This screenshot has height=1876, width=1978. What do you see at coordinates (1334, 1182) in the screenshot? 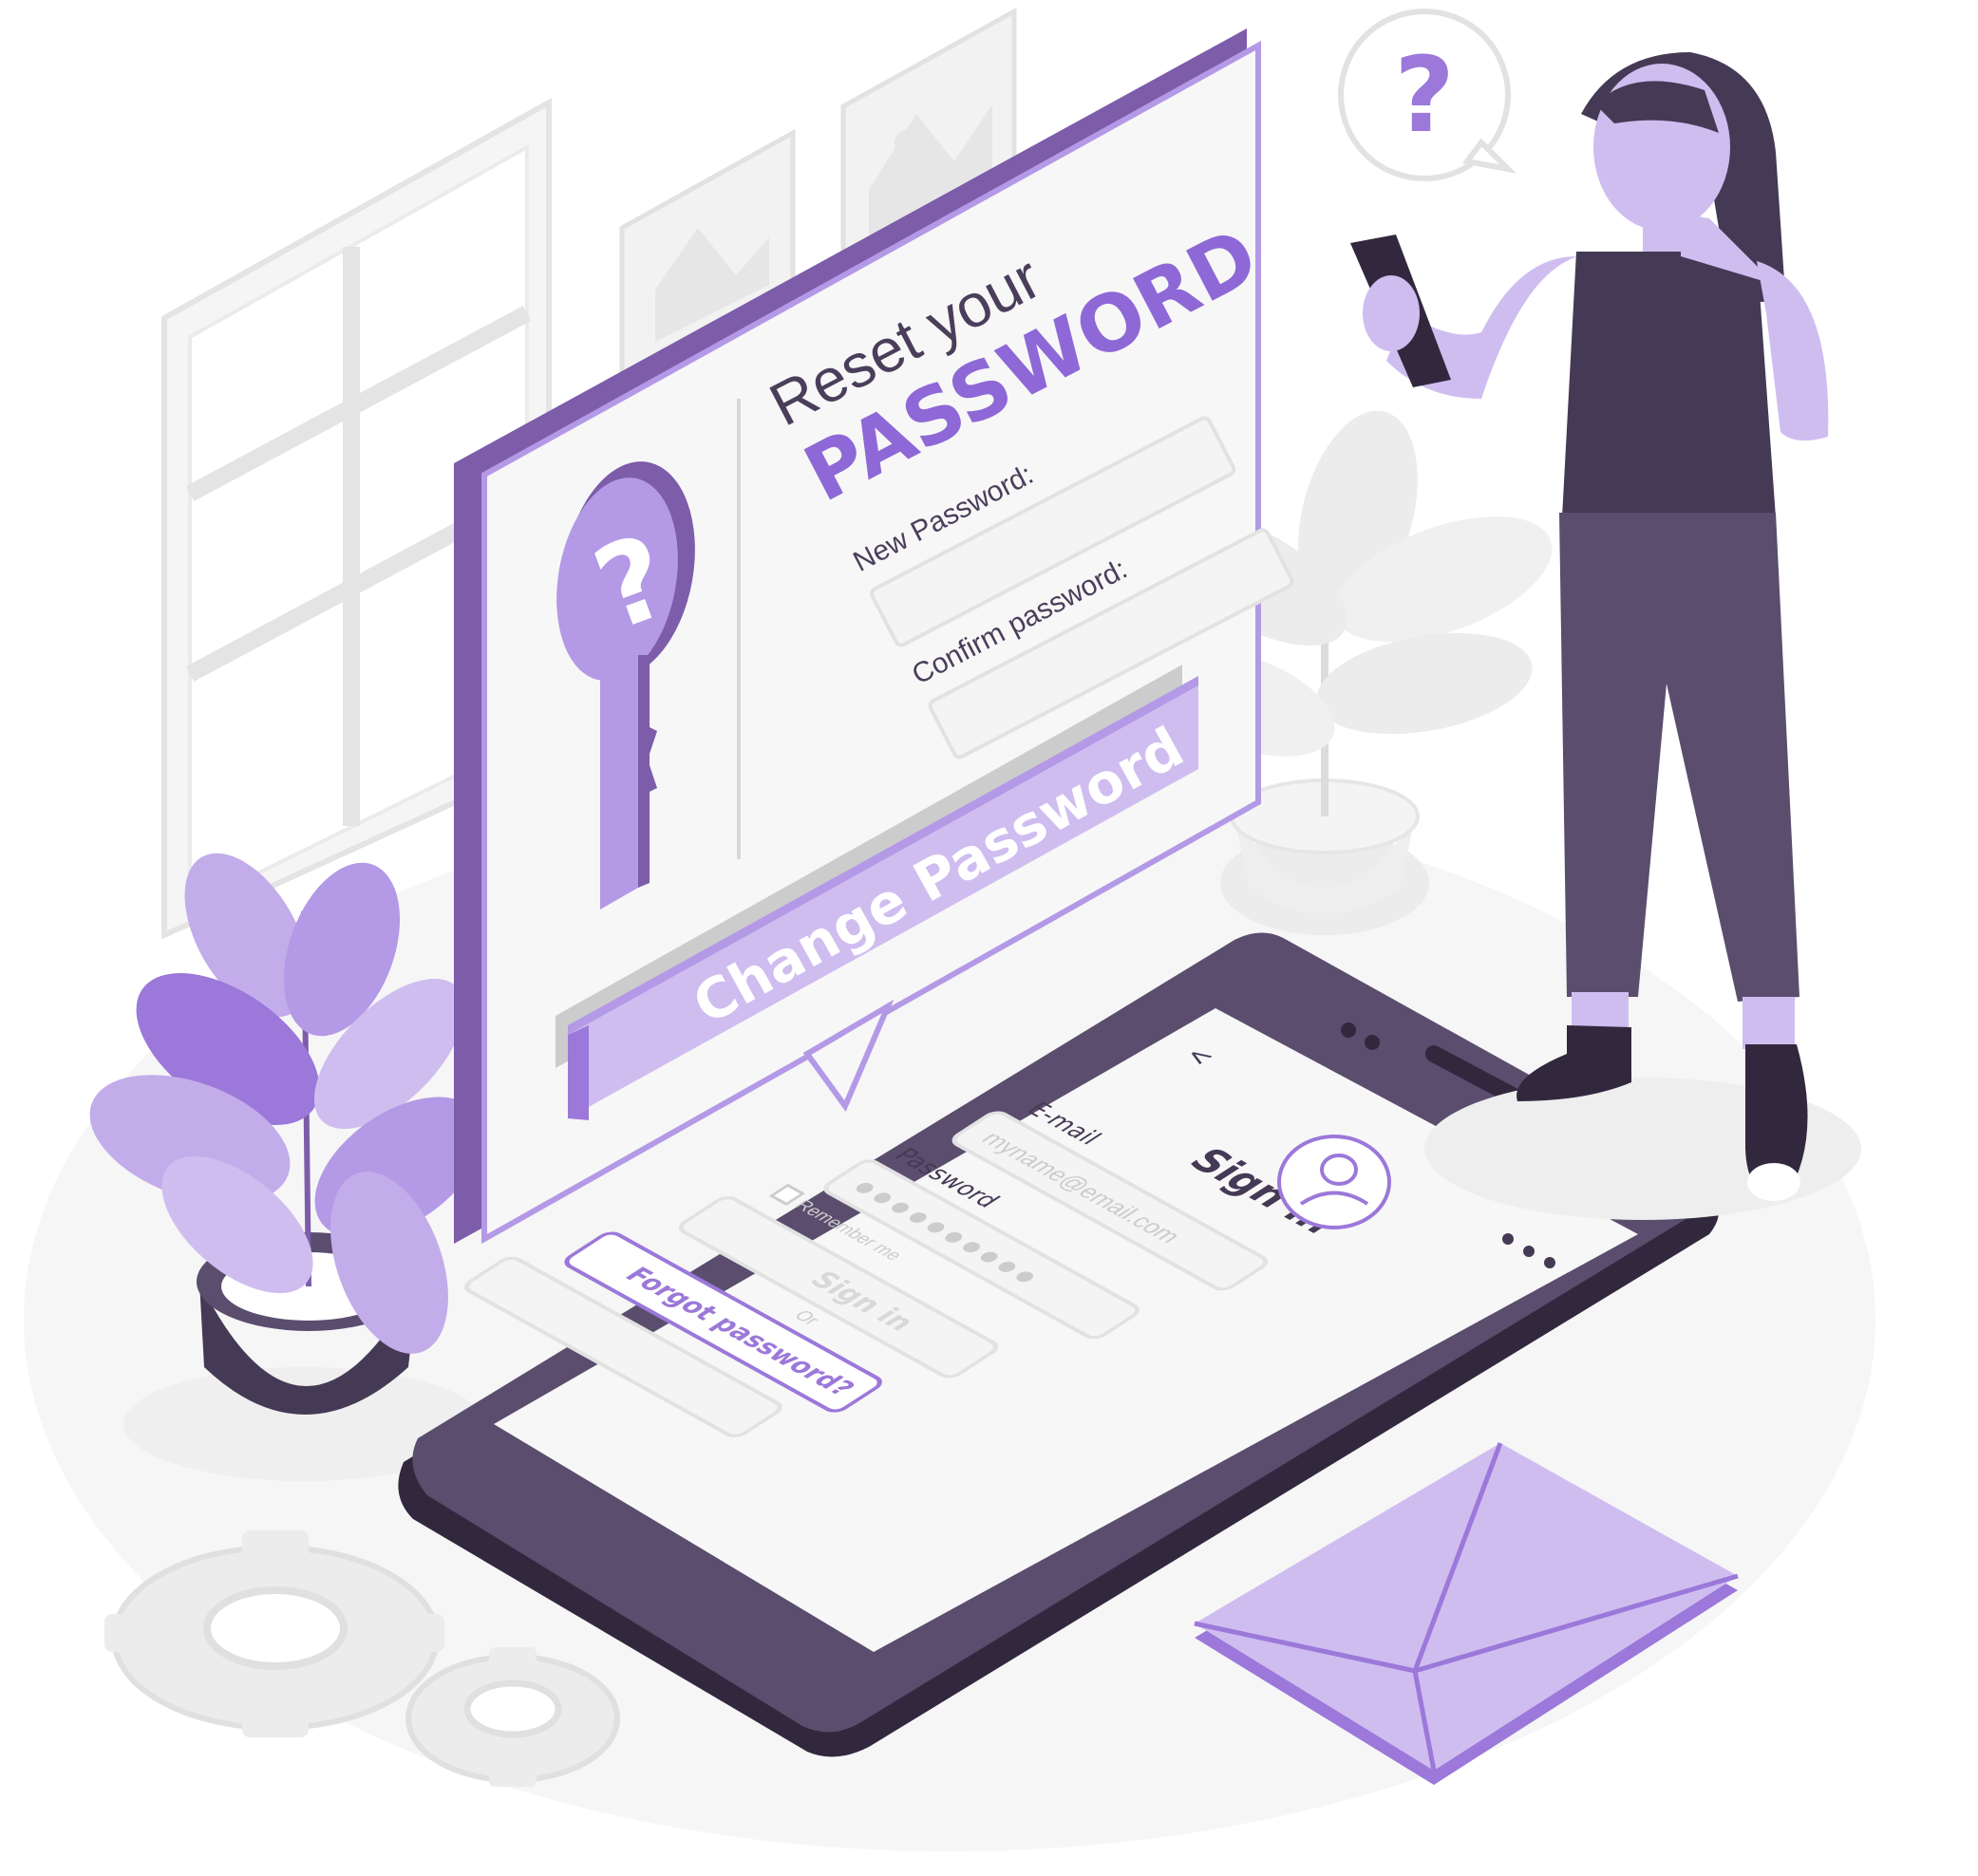
I see `user-circle-icon` at bounding box center [1334, 1182].